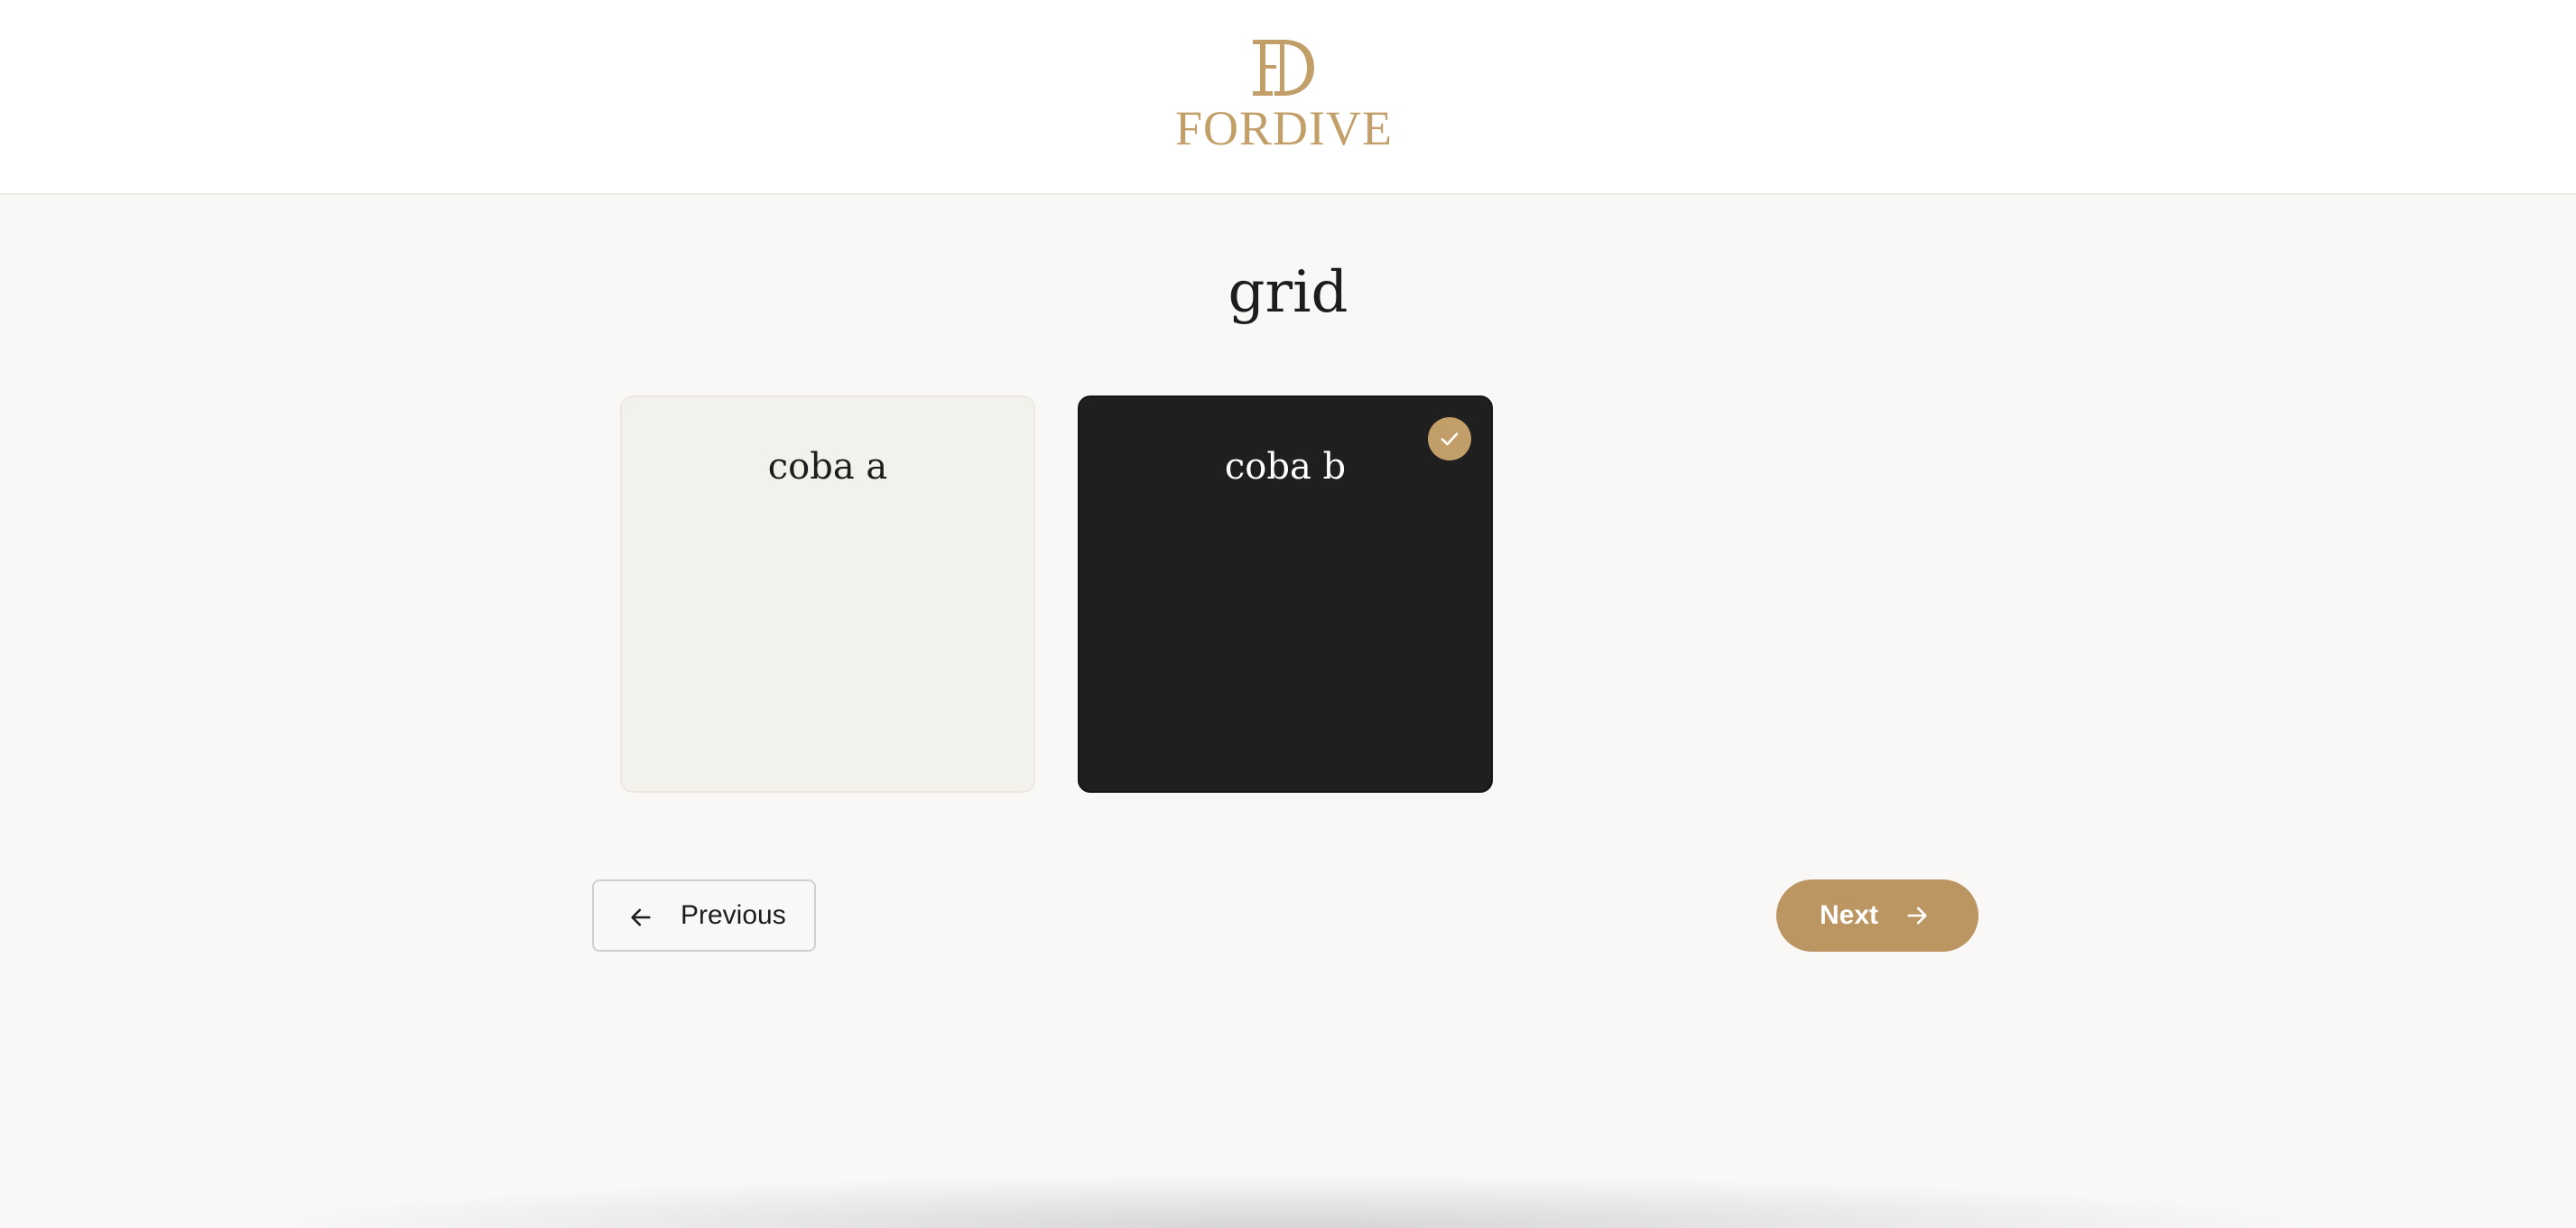 This screenshot has width=2576, height=1228. I want to click on previous-label: Previous, so click(733, 915).